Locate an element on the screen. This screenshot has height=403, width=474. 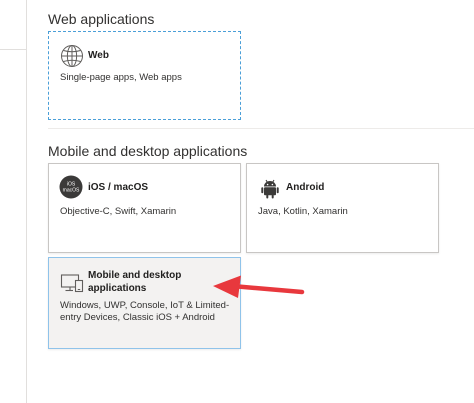
section-divider is located at coordinates (261, 128).